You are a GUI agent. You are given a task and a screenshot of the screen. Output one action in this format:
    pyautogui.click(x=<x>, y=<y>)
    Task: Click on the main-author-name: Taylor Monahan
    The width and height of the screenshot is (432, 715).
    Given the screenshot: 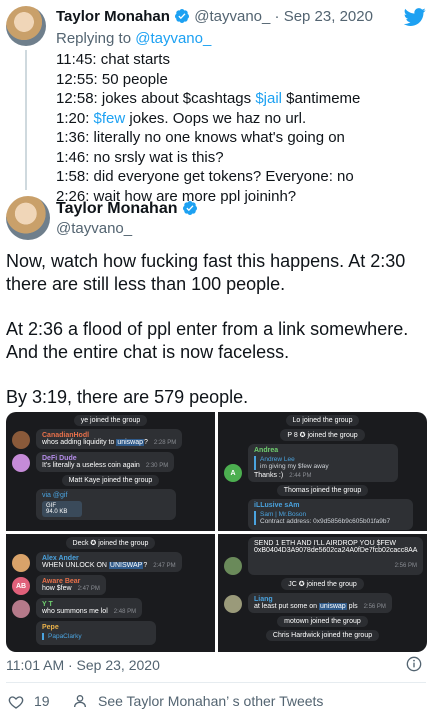 What is the action you would take?
    pyautogui.click(x=117, y=208)
    